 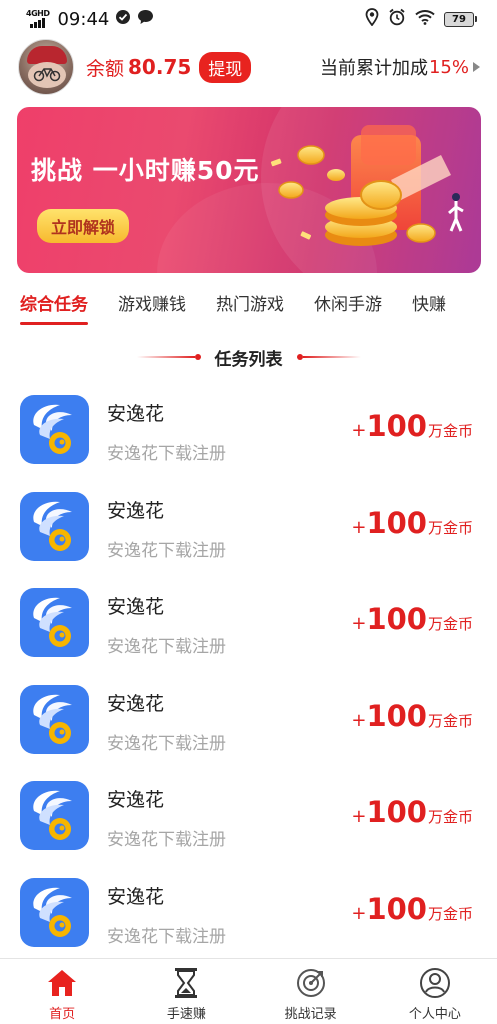 I want to click on divider-left, so click(x=165, y=357).